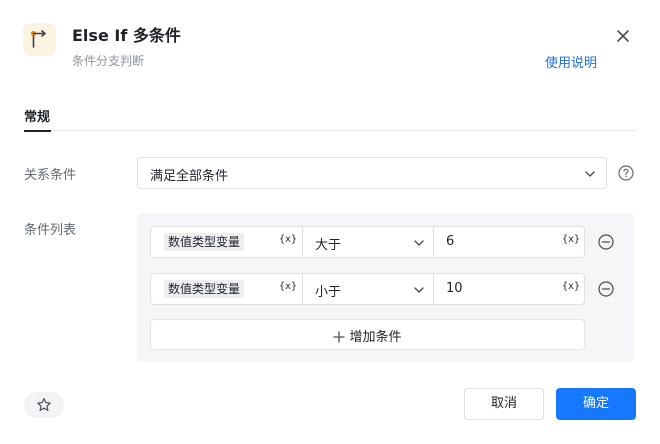  What do you see at coordinates (328, 292) in the screenshot?
I see `operator-value: 小于` at bounding box center [328, 292].